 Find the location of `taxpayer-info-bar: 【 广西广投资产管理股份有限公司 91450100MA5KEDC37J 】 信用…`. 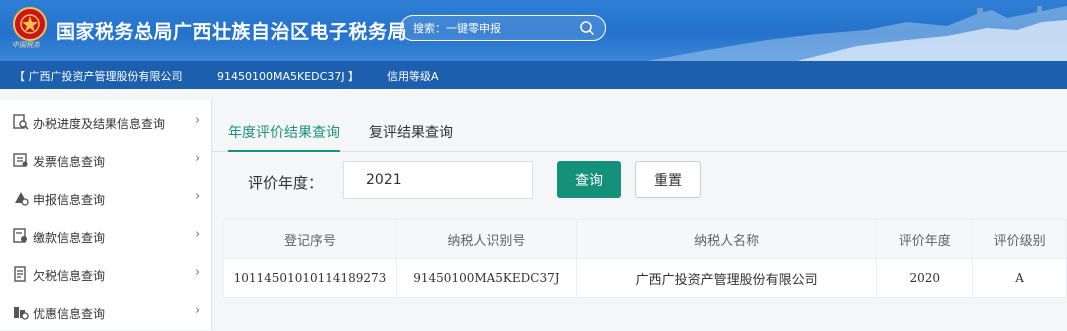

taxpayer-info-bar: 【 广西广投资产管理股份有限公司 91450100MA5KEDC37J 】 信用… is located at coordinates (533, 75).